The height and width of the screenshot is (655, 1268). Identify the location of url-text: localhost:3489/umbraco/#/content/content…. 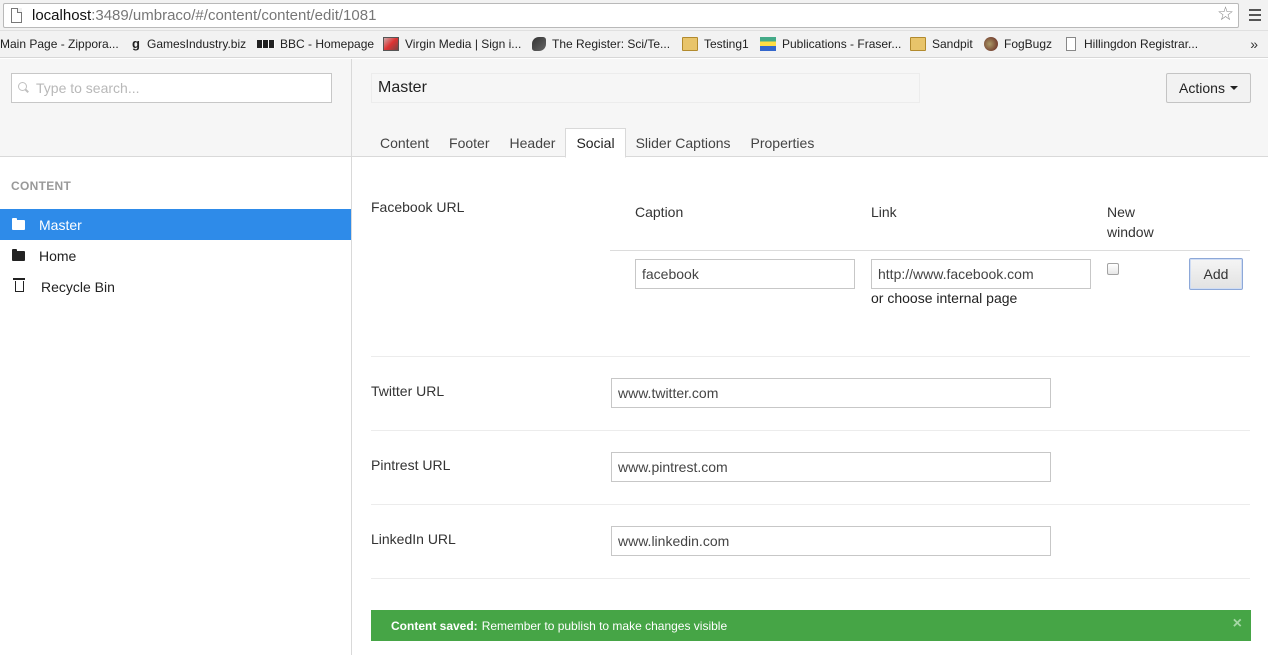
(204, 15).